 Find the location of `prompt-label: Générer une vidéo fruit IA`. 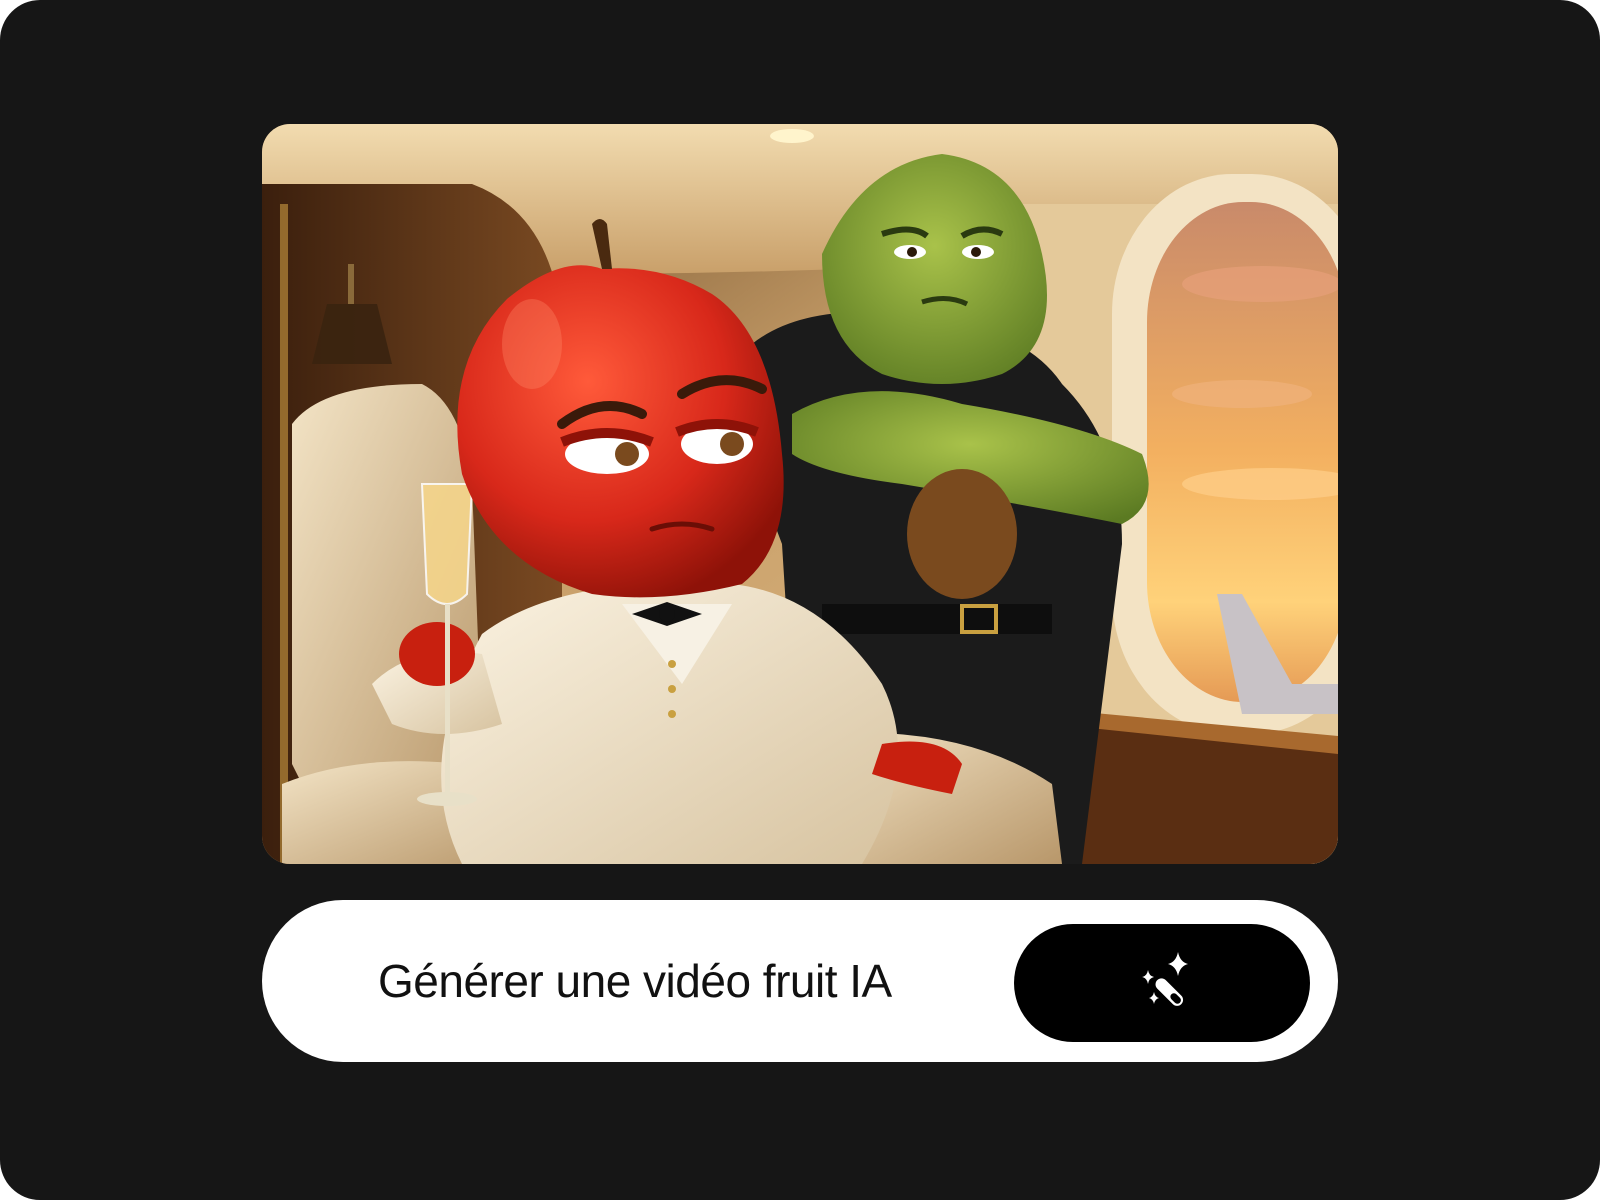

prompt-label: Générer une vidéo fruit IA is located at coordinates (635, 981).